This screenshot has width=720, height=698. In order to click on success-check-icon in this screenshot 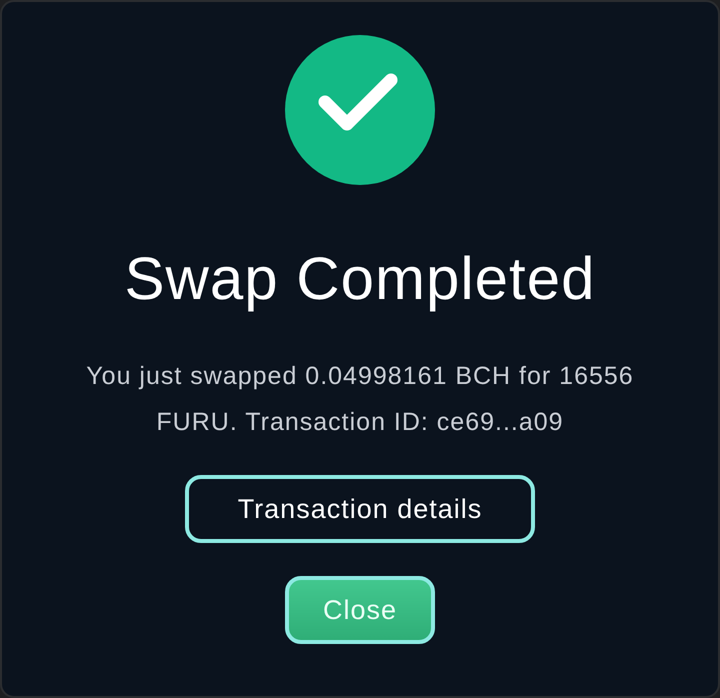, I will do `click(360, 110)`.